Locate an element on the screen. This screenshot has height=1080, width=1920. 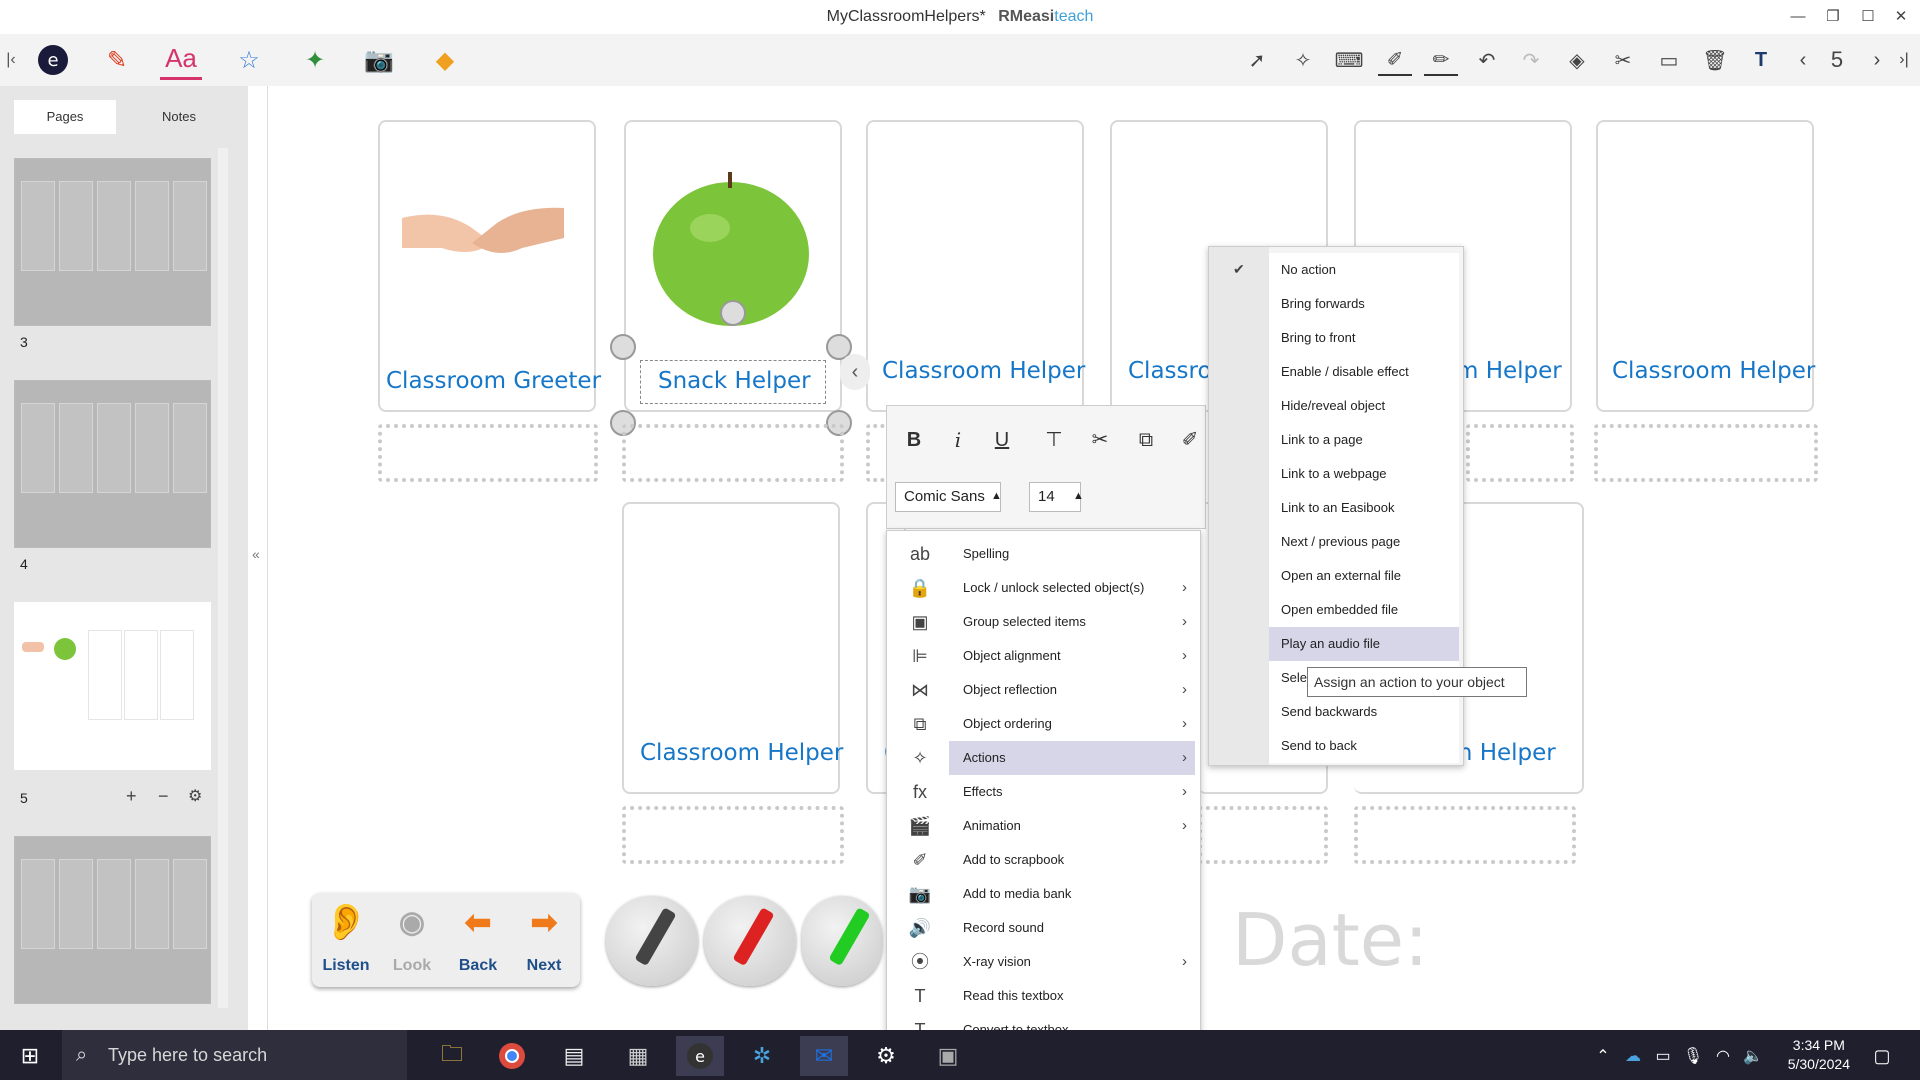
context-menu-item: Actions › is located at coordinates (1072, 758).